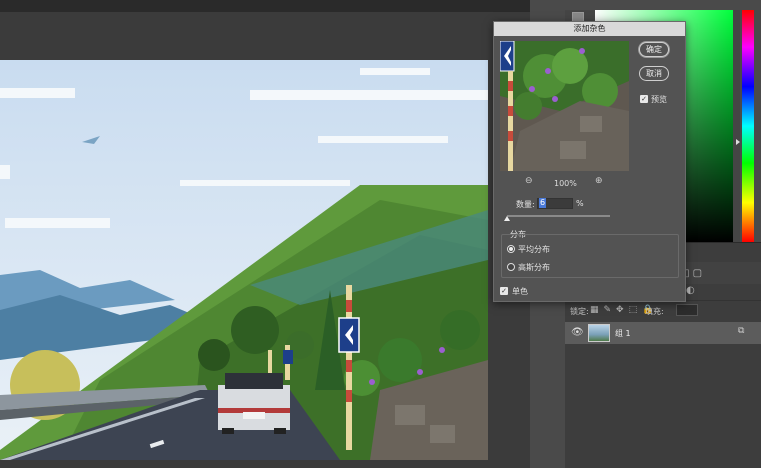 This screenshot has height=468, width=761. Describe the element at coordinates (690, 290) in the screenshot. I see `blend-toggle-icon: ◐` at that location.